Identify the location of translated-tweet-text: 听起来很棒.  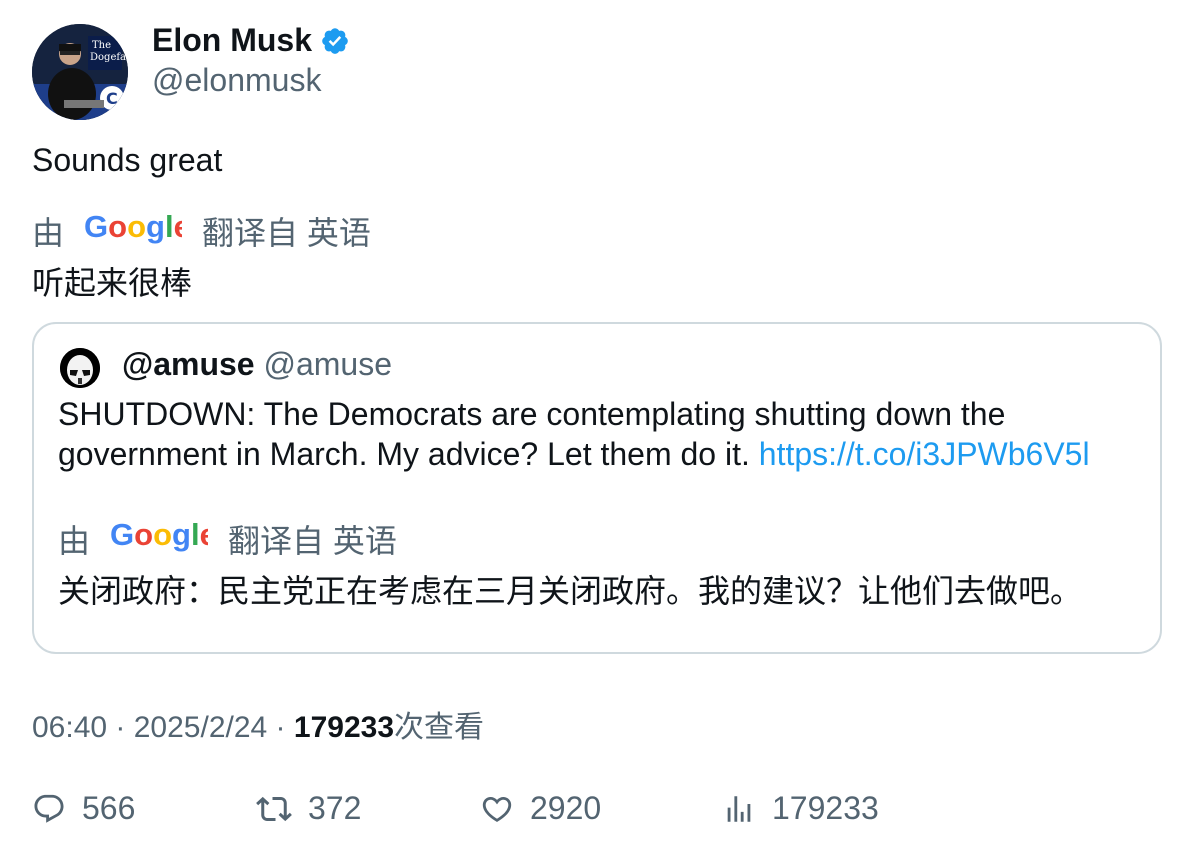
(112, 283).